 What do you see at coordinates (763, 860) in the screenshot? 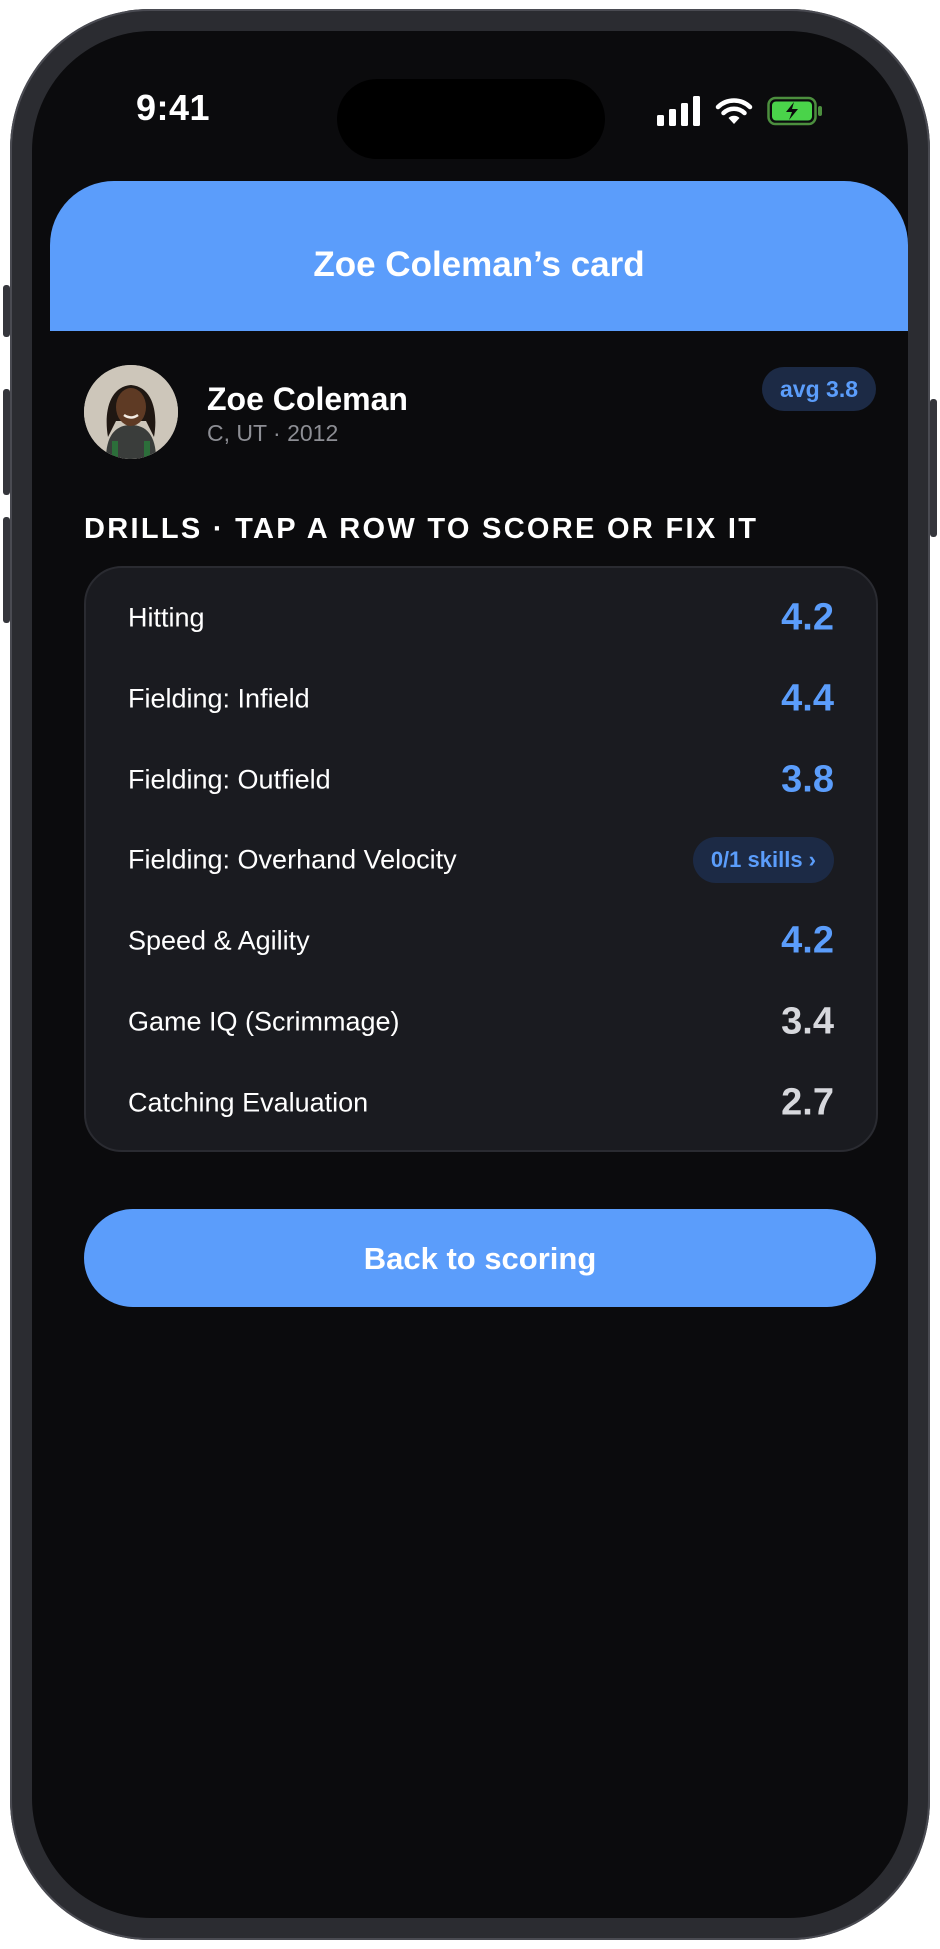
I see `skills-progress-chip: 0/1 skills ›` at bounding box center [763, 860].